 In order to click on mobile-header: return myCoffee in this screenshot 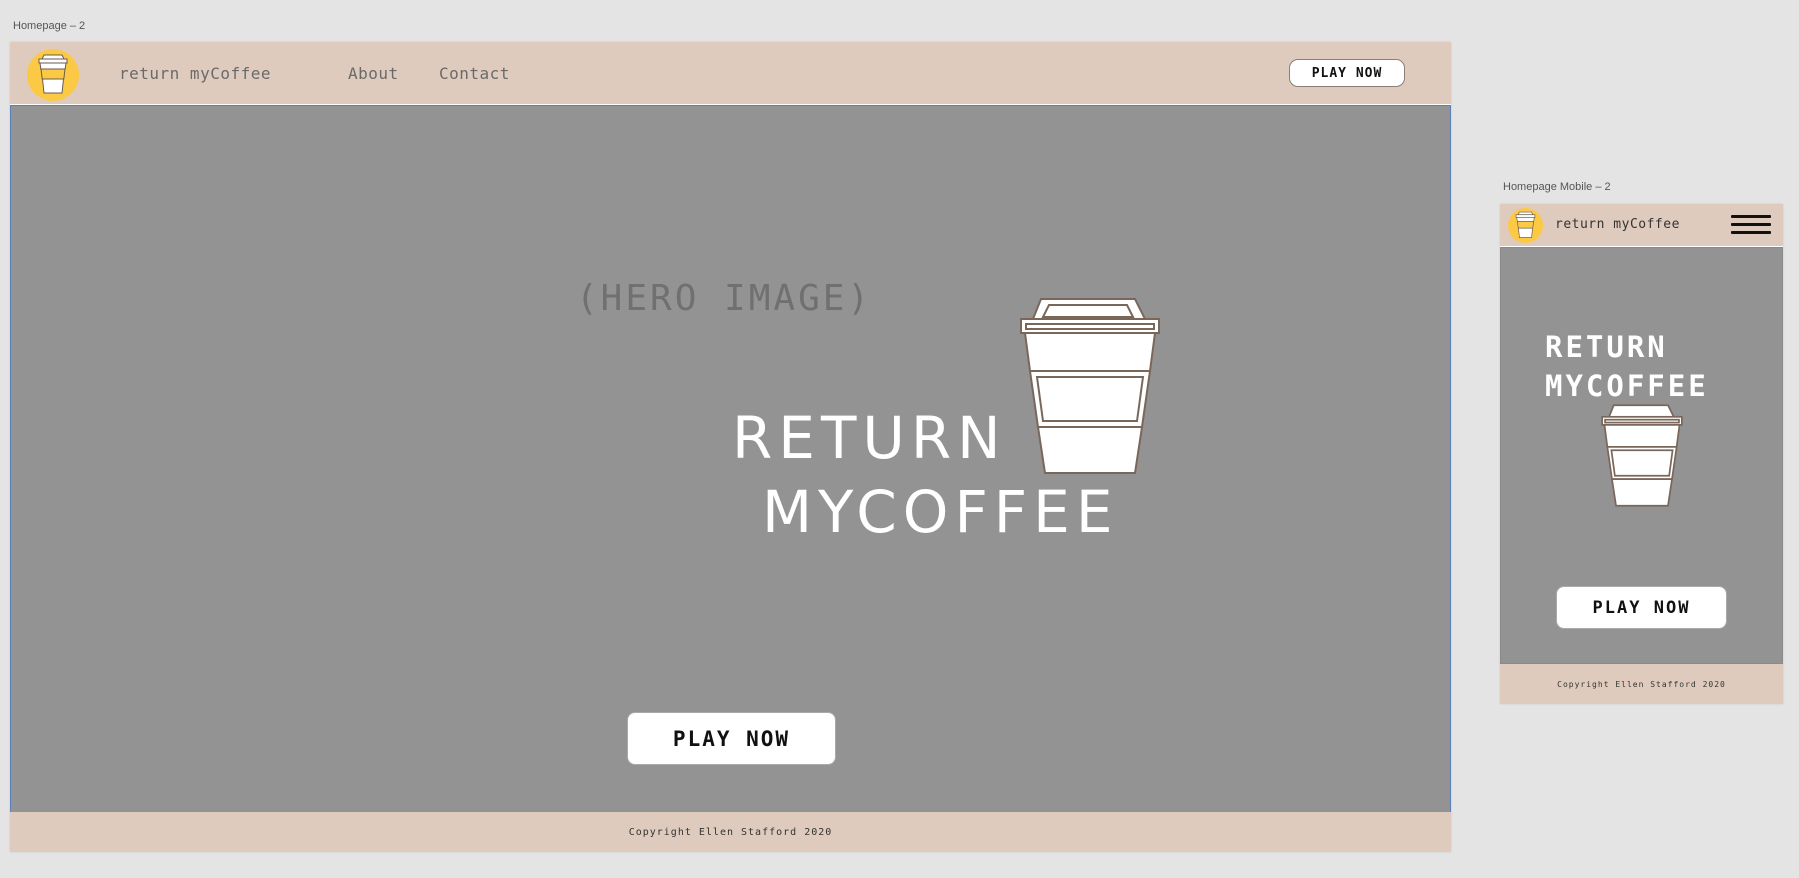, I will do `click(1641, 225)`.